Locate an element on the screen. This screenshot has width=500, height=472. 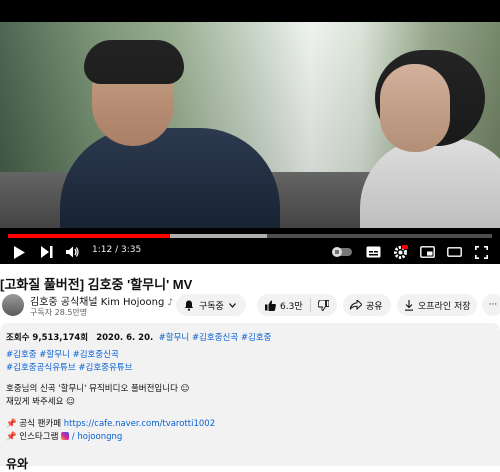
instagram-icon is located at coordinates (65, 436).